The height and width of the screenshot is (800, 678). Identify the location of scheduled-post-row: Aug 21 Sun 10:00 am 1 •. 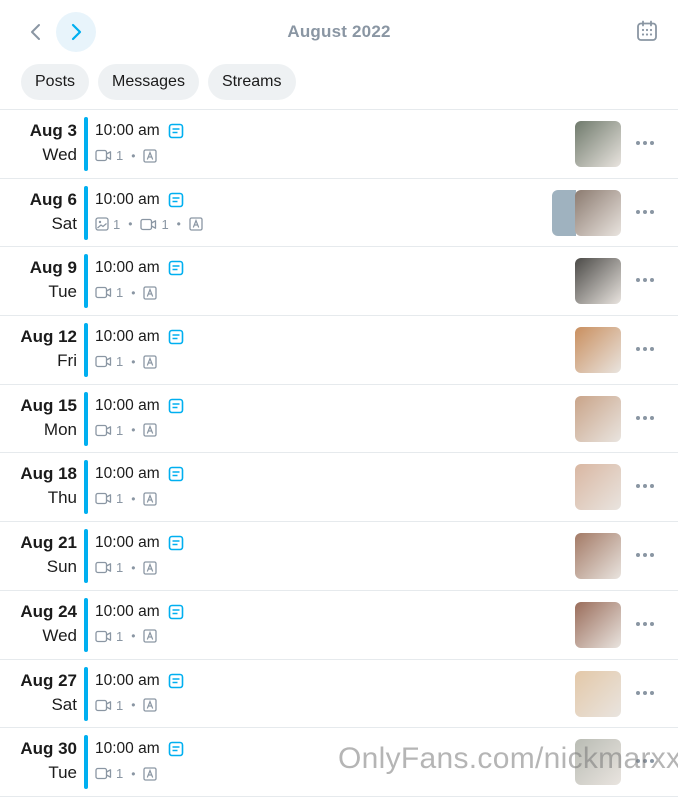
(339, 556).